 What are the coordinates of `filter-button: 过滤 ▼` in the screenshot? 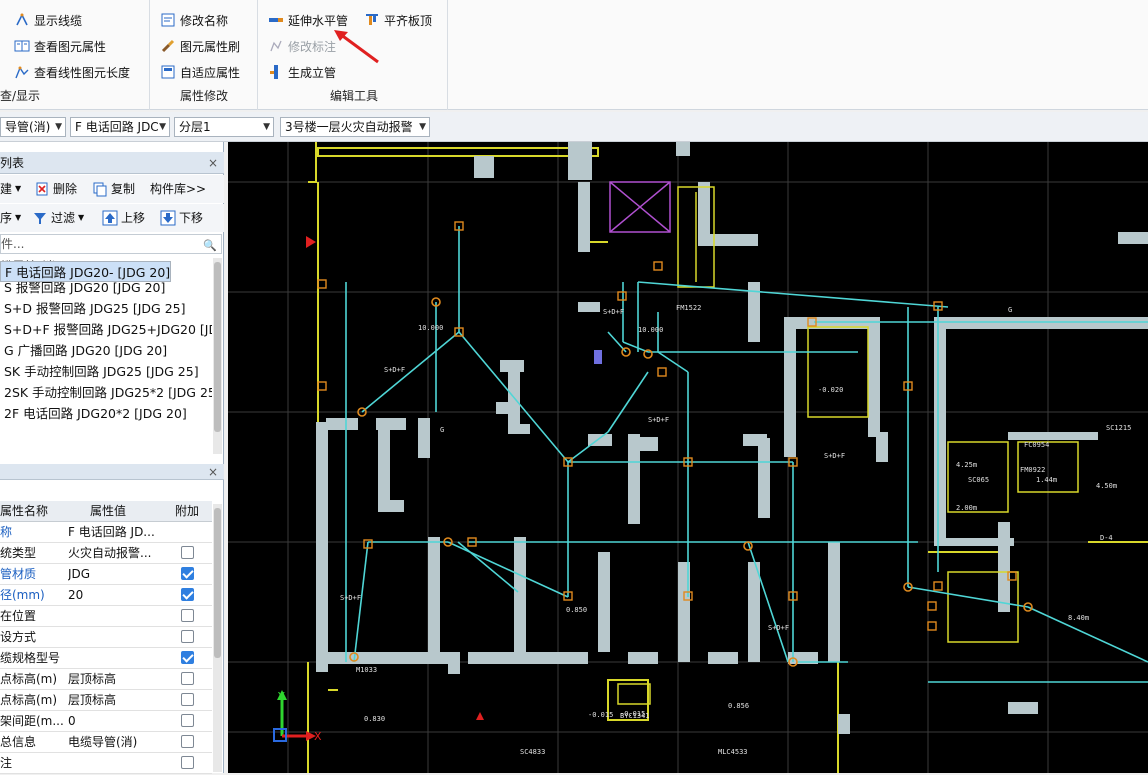 It's located at (58, 217).